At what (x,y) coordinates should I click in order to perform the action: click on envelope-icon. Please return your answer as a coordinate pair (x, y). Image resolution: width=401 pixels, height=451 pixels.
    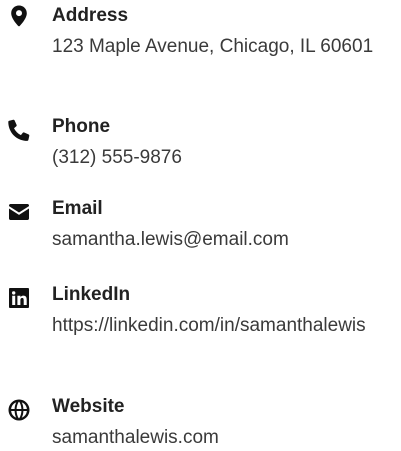
    Looking at the image, I should click on (19, 212).